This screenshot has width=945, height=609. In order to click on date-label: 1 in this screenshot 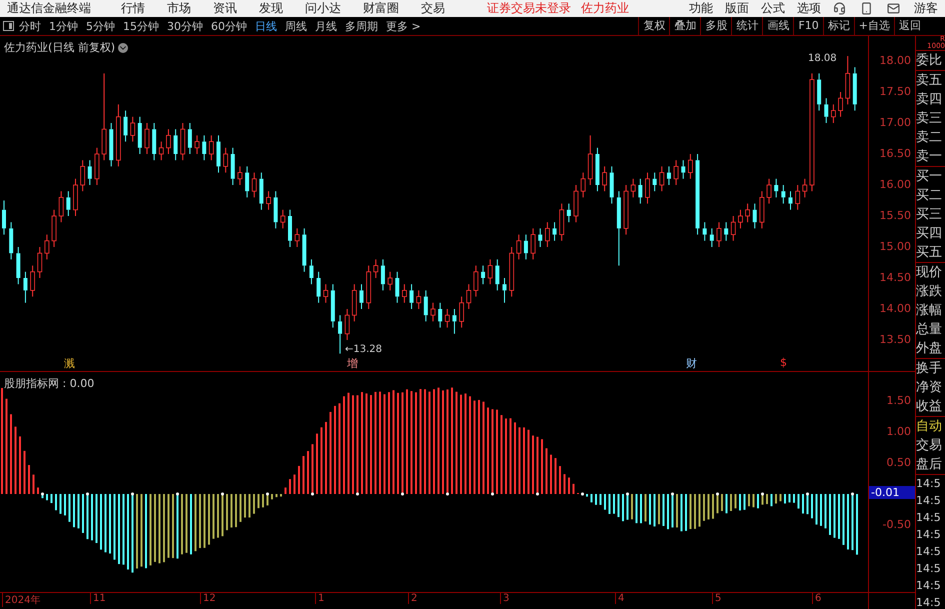, I will do `click(319, 598)`.